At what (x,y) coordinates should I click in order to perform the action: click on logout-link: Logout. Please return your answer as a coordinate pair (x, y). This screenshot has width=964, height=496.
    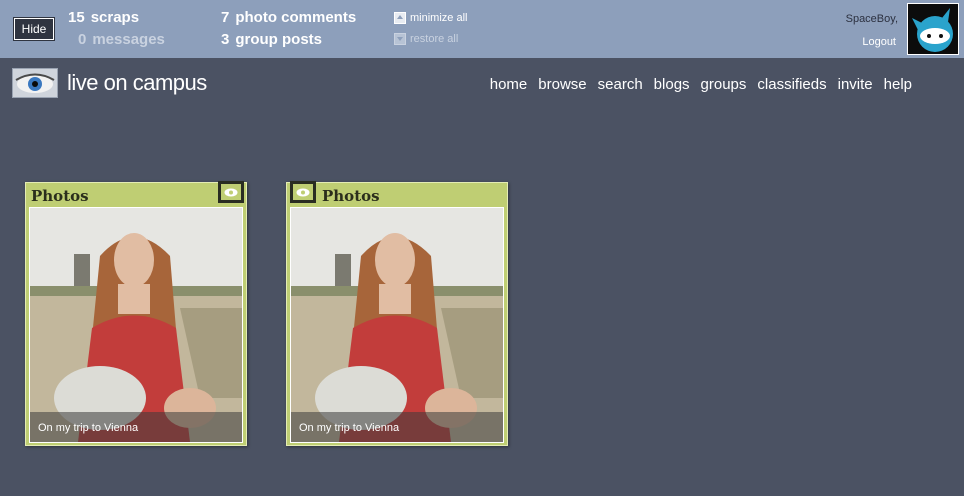
    Looking at the image, I should click on (879, 42).